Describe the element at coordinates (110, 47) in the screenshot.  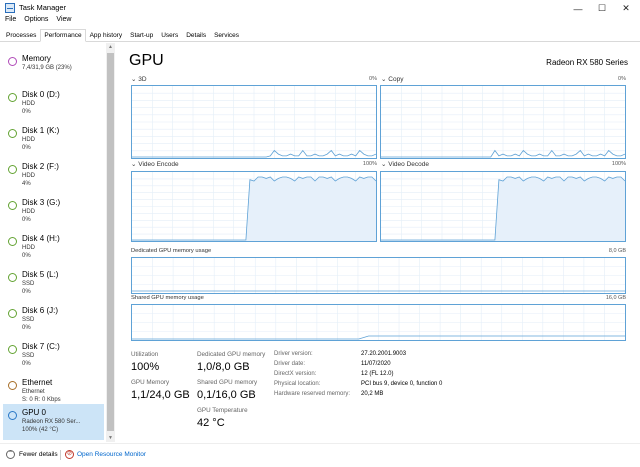
I see `scroll-up-icon: ▲` at that location.